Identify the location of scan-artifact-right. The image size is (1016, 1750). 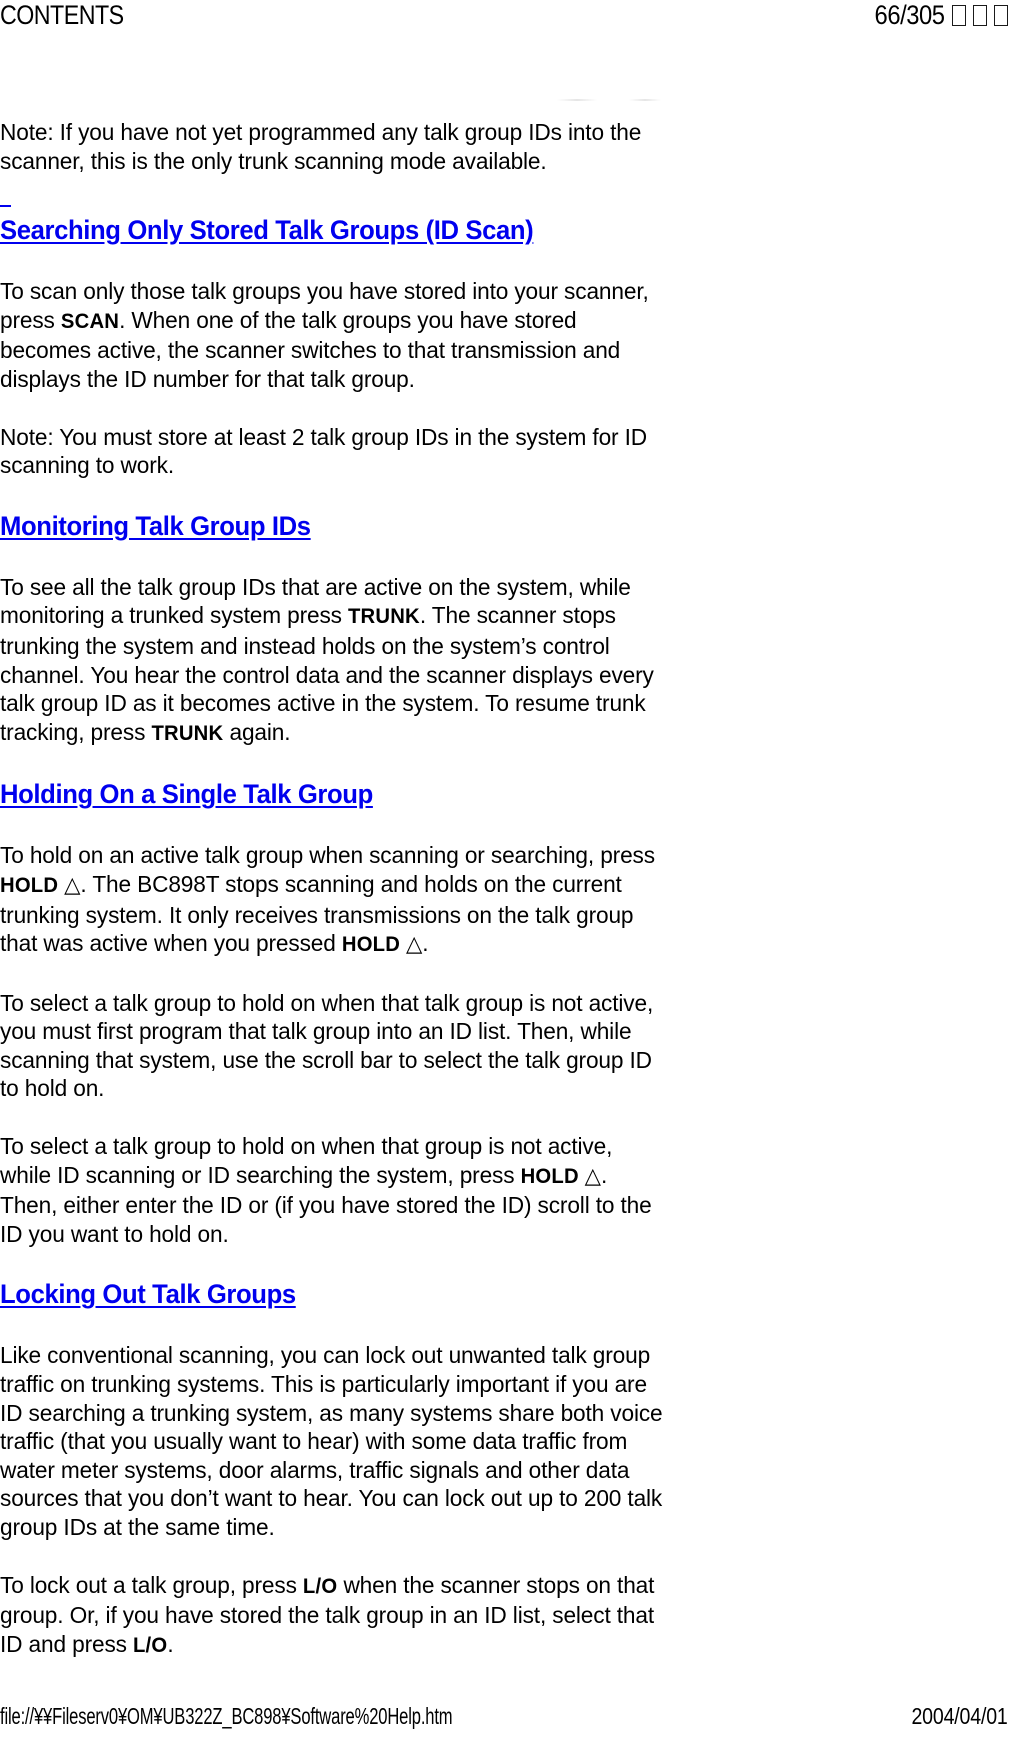
(645, 100).